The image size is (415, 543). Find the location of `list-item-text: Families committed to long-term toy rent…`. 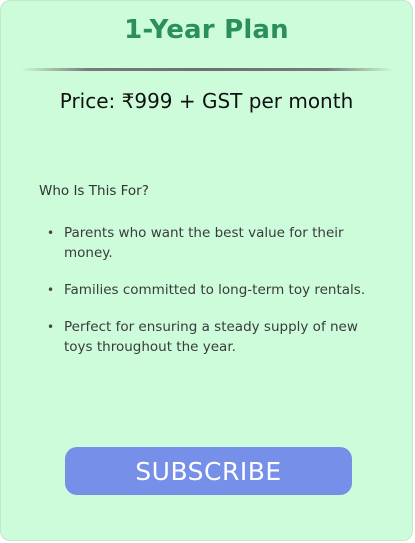

list-item-text: Families committed to long-term toy rent… is located at coordinates (215, 290).